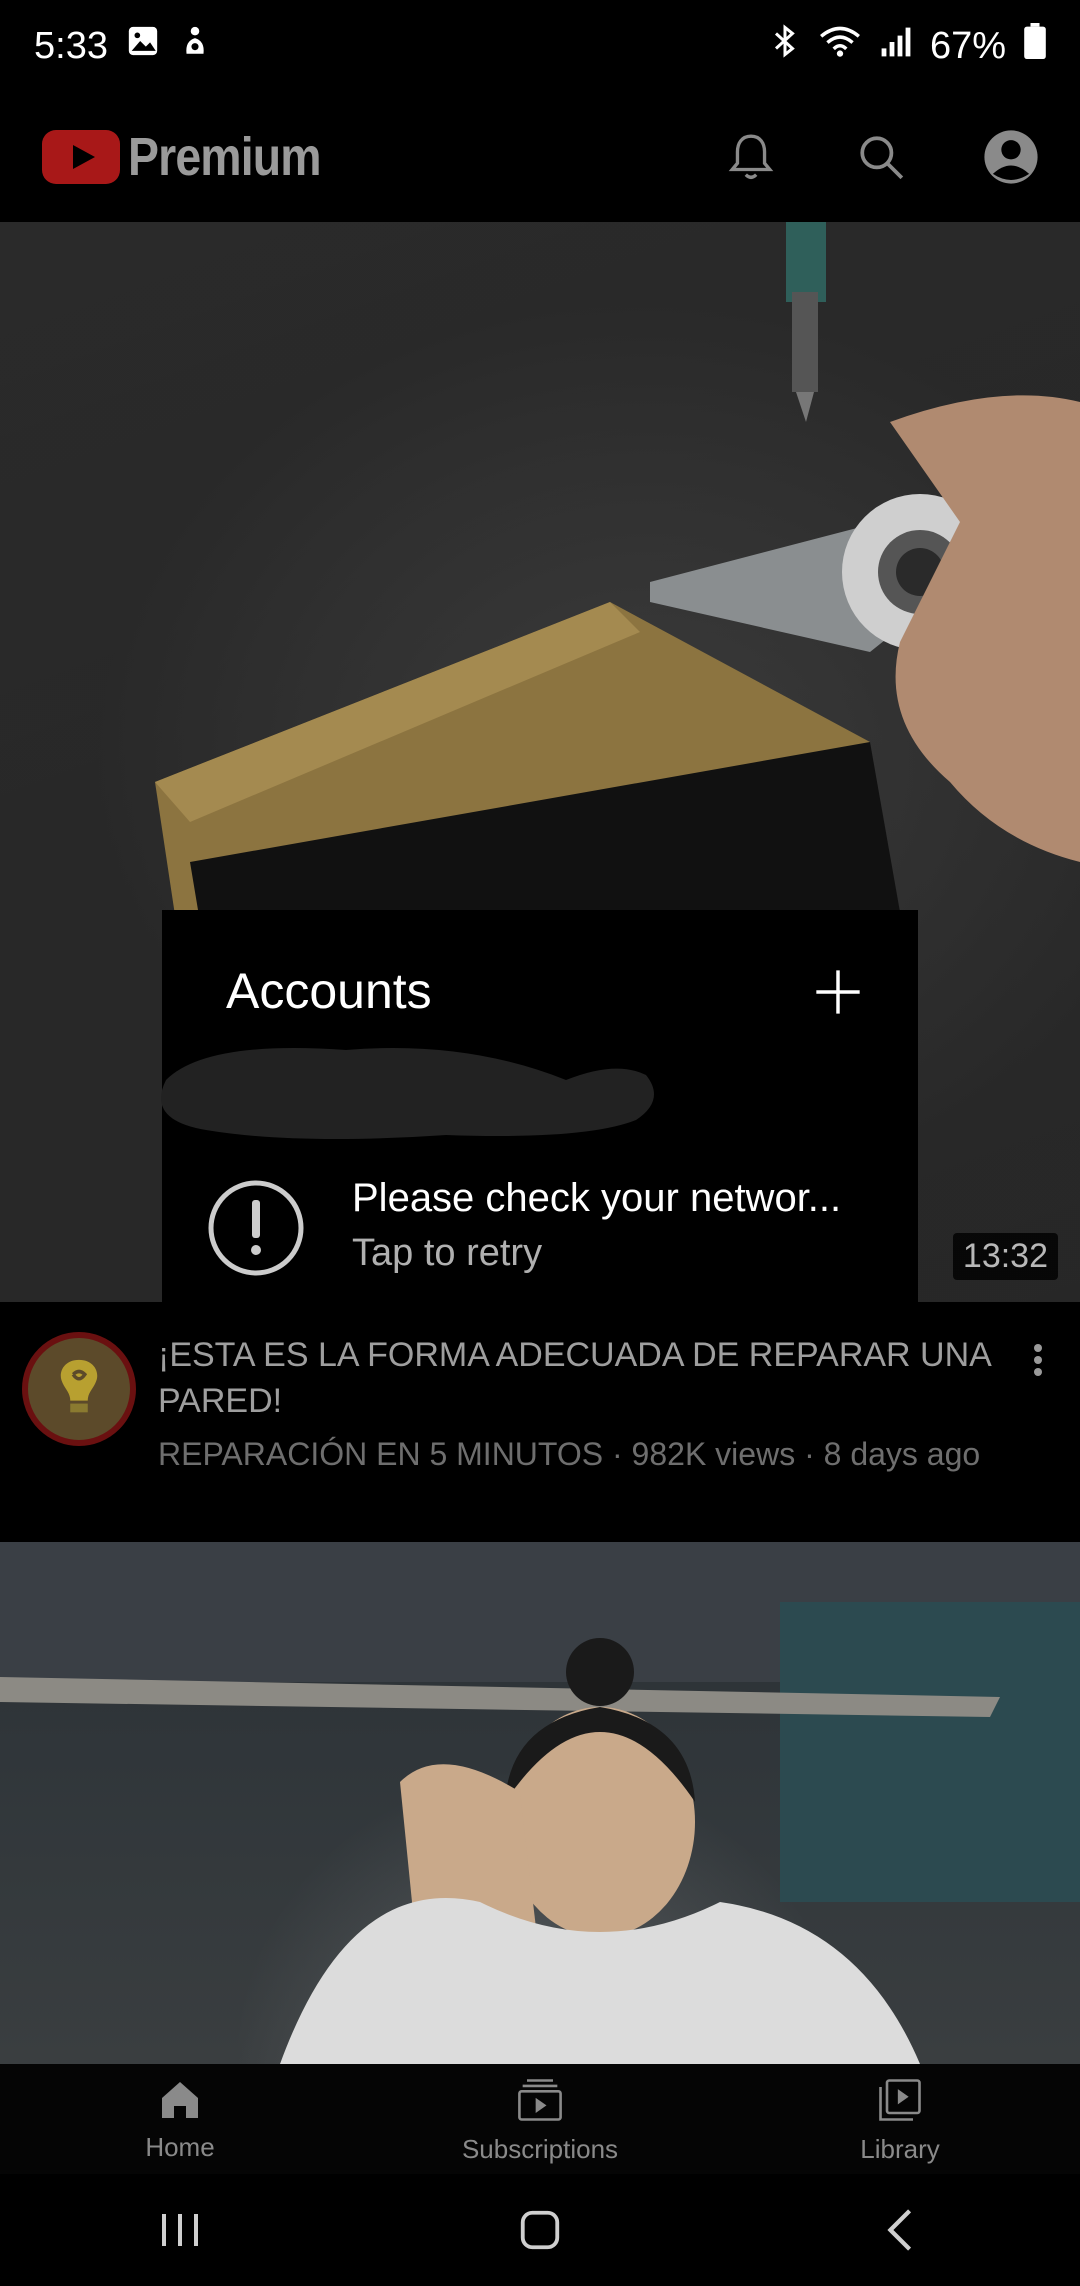  What do you see at coordinates (195, 46) in the screenshot?
I see `accessibility-icon` at bounding box center [195, 46].